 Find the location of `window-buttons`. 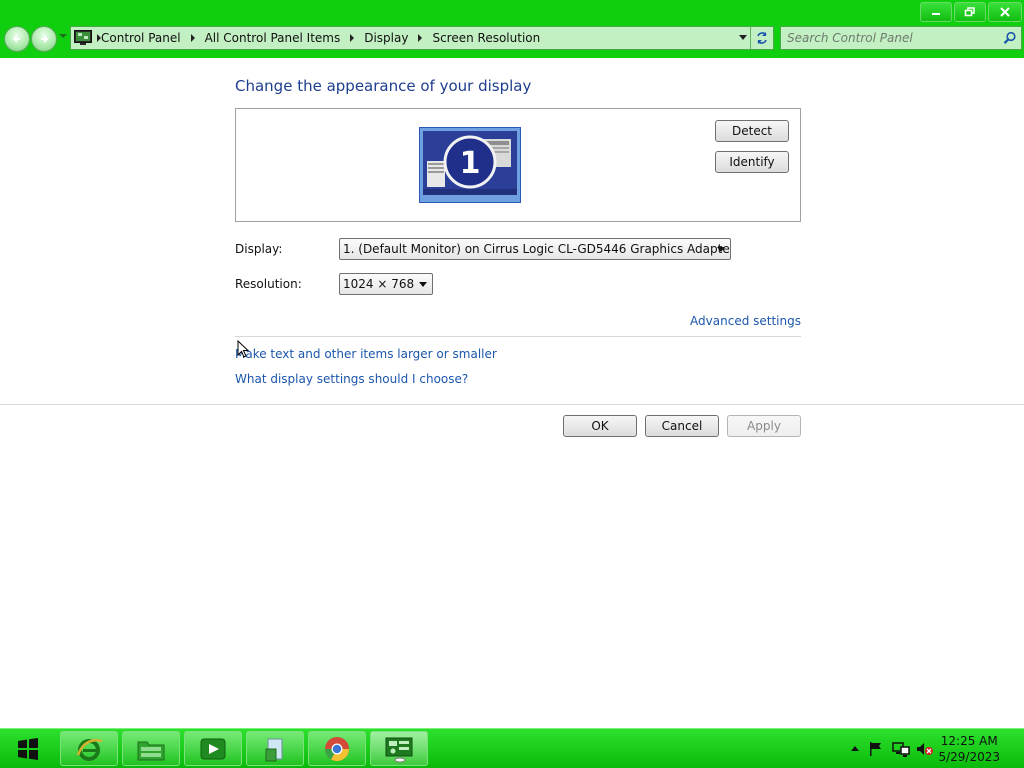

window-buttons is located at coordinates (971, 12).